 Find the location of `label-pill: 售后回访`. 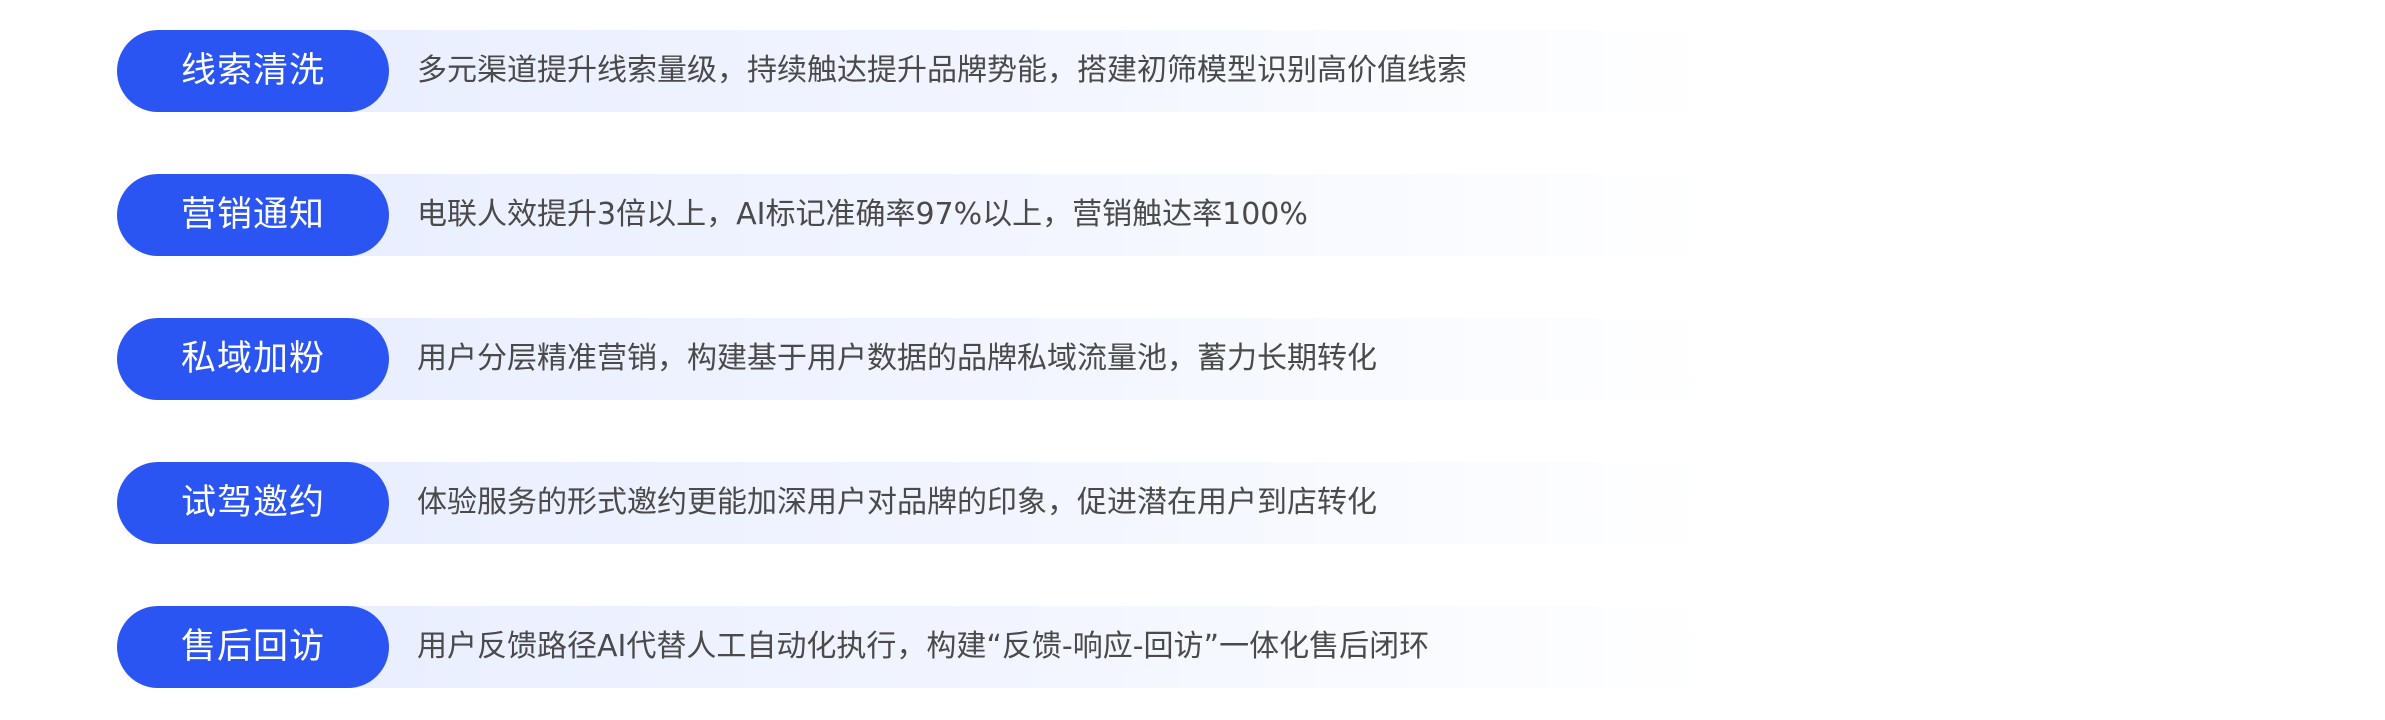

label-pill: 售后回访 is located at coordinates (253, 647).